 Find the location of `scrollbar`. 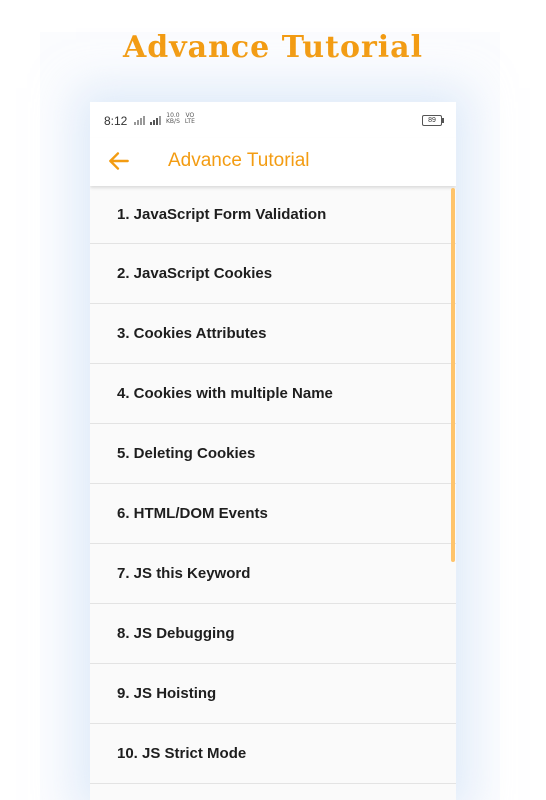

scrollbar is located at coordinates (453, 375).